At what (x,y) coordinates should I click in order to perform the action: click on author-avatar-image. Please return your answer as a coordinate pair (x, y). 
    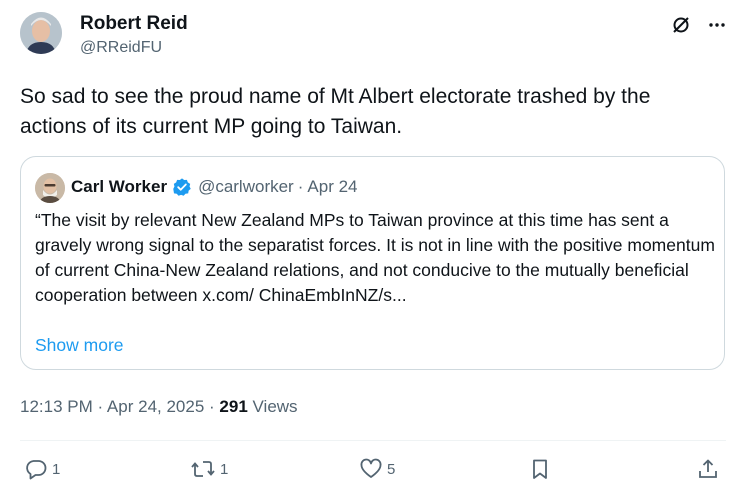
    Looking at the image, I should click on (41, 33).